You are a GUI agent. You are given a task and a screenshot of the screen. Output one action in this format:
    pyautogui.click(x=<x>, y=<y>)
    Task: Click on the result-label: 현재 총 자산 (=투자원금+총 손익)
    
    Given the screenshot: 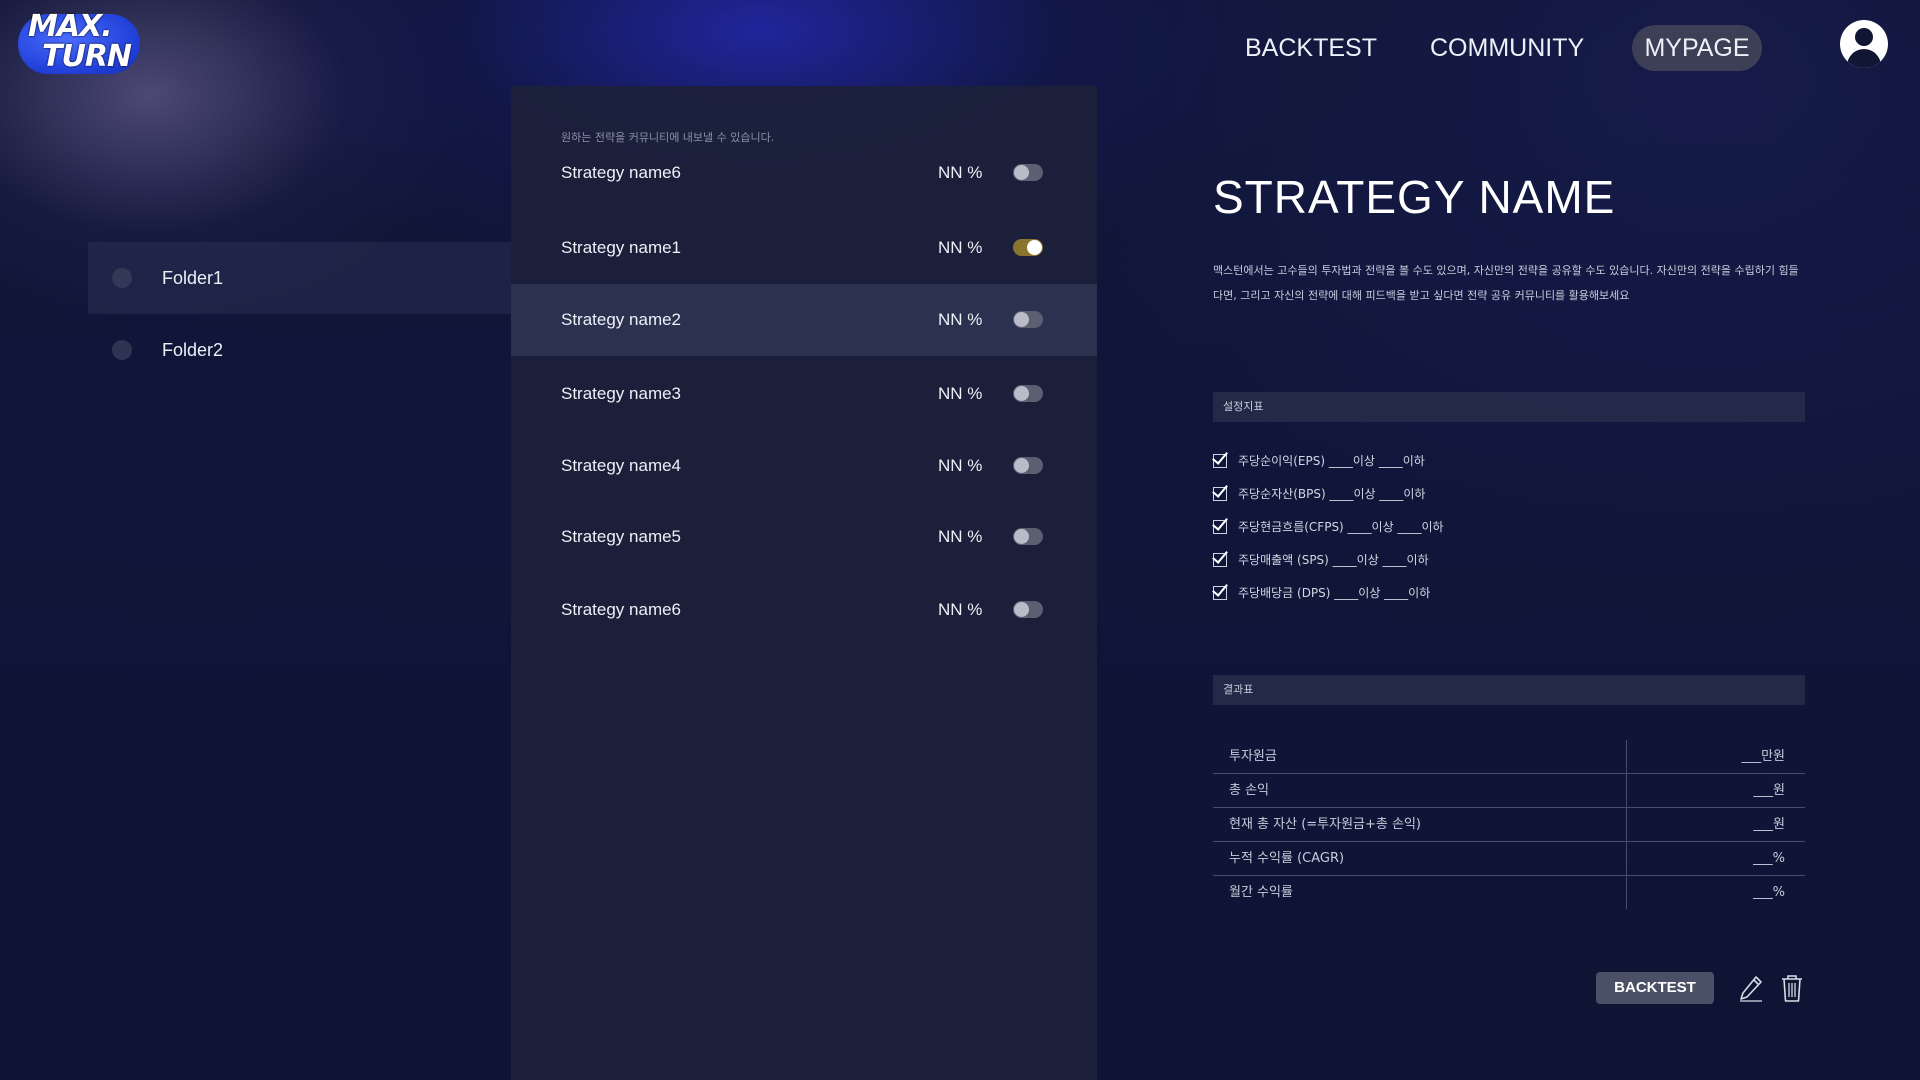 What is the action you would take?
    pyautogui.click(x=1325, y=824)
    